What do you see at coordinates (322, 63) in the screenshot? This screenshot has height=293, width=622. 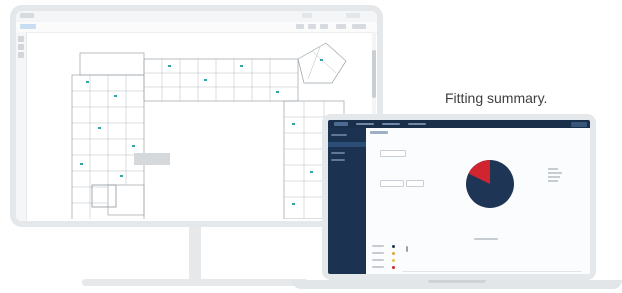 I see `angled-block-outline` at bounding box center [322, 63].